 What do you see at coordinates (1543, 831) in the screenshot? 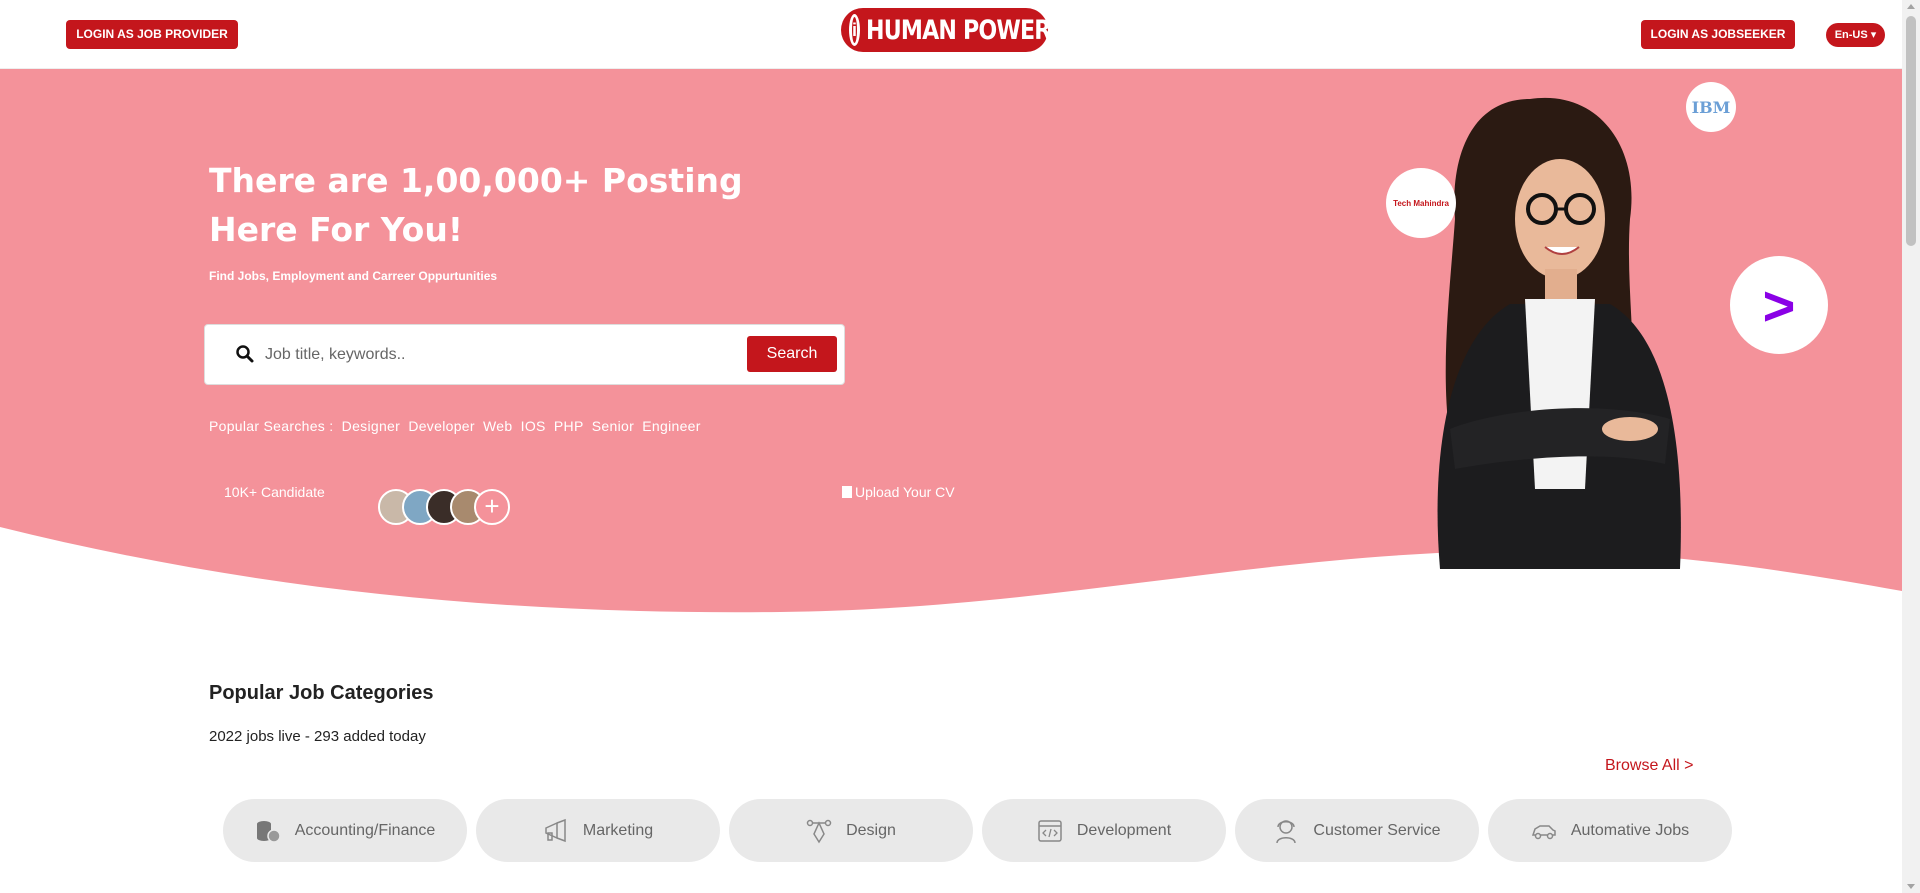
I see `car-icon` at bounding box center [1543, 831].